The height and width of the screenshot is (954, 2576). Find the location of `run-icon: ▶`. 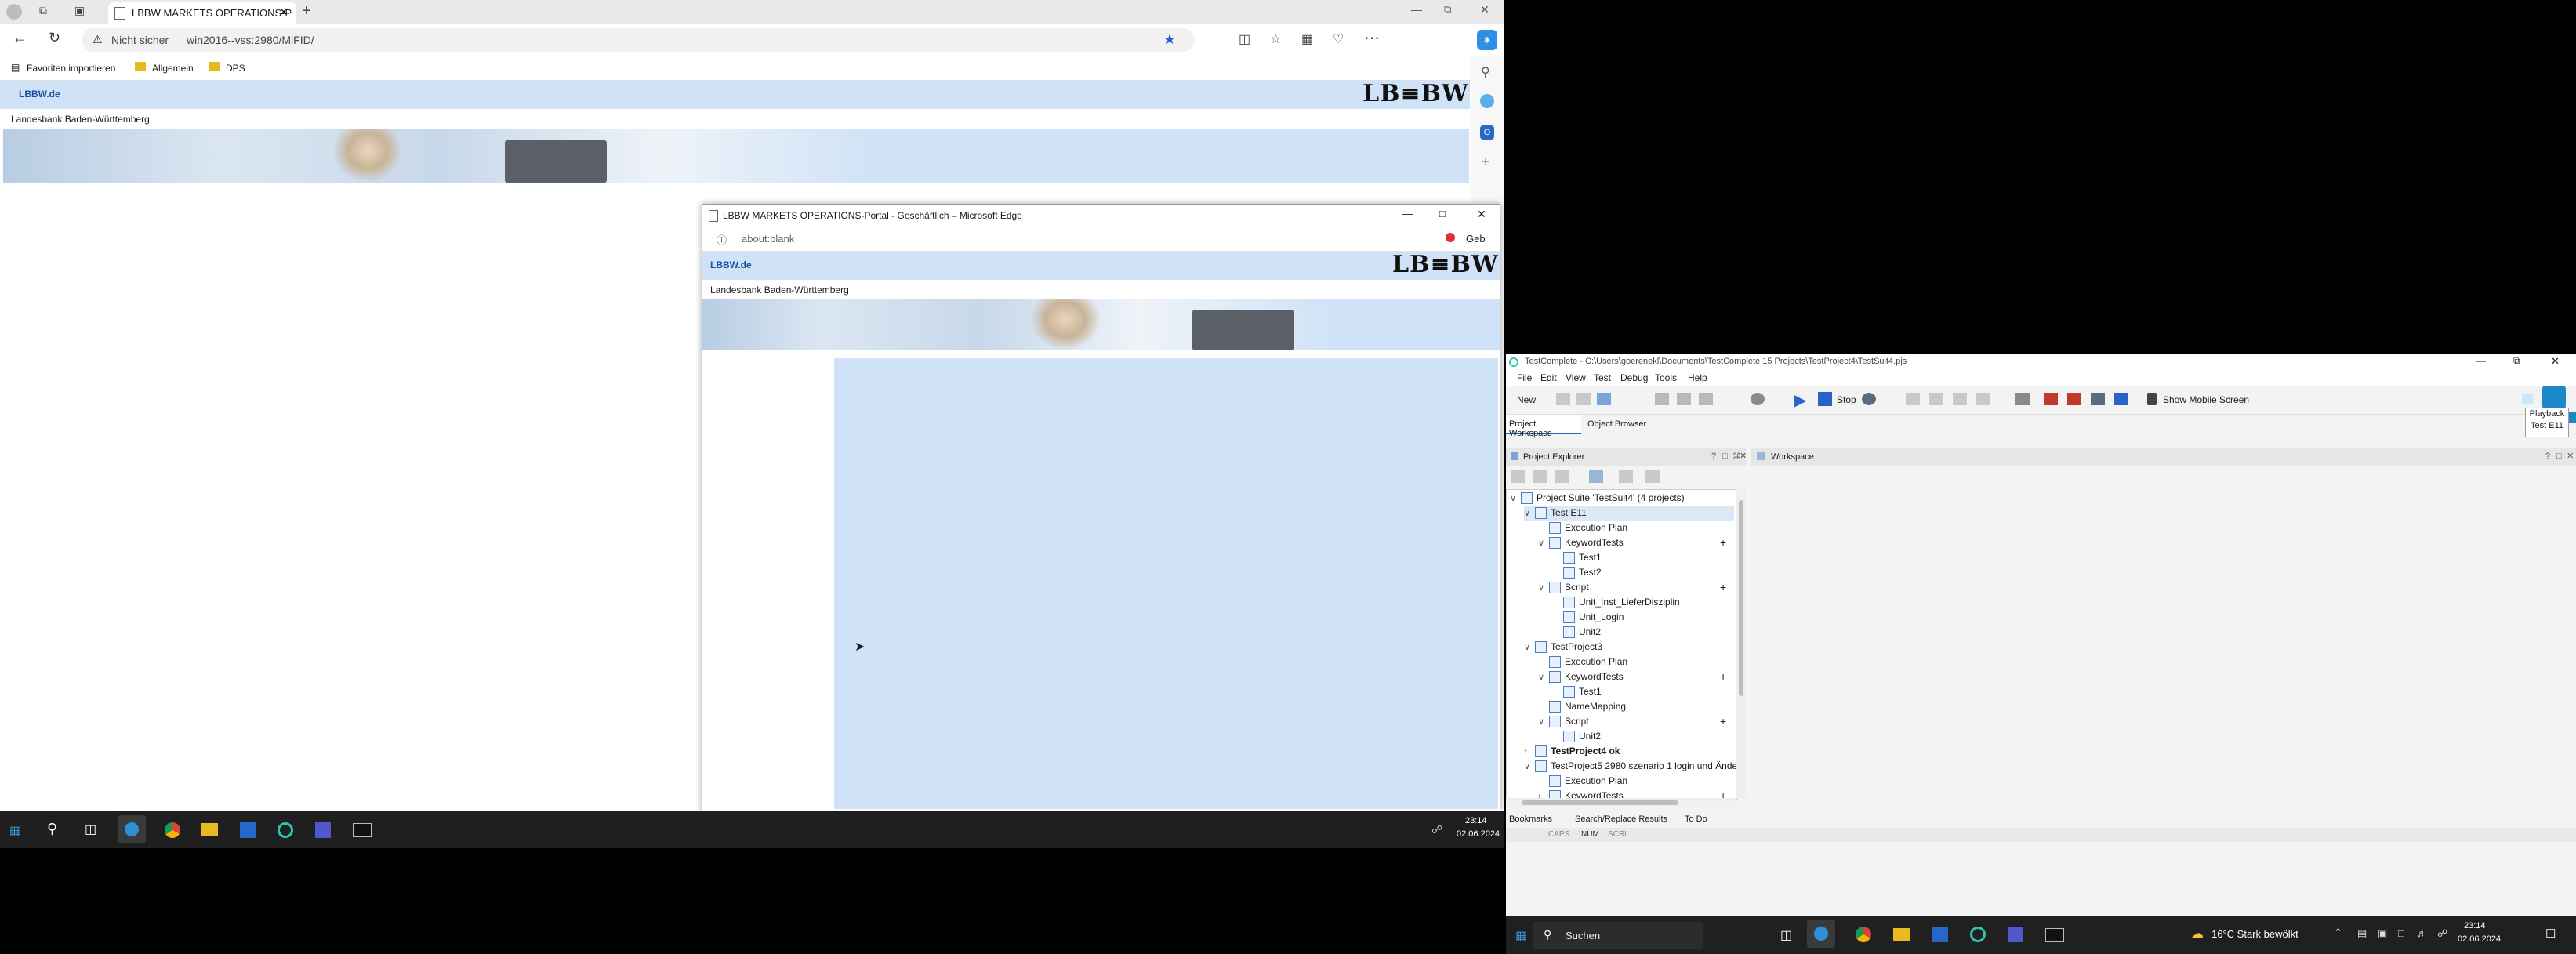

run-icon: ▶ is located at coordinates (1800, 400).